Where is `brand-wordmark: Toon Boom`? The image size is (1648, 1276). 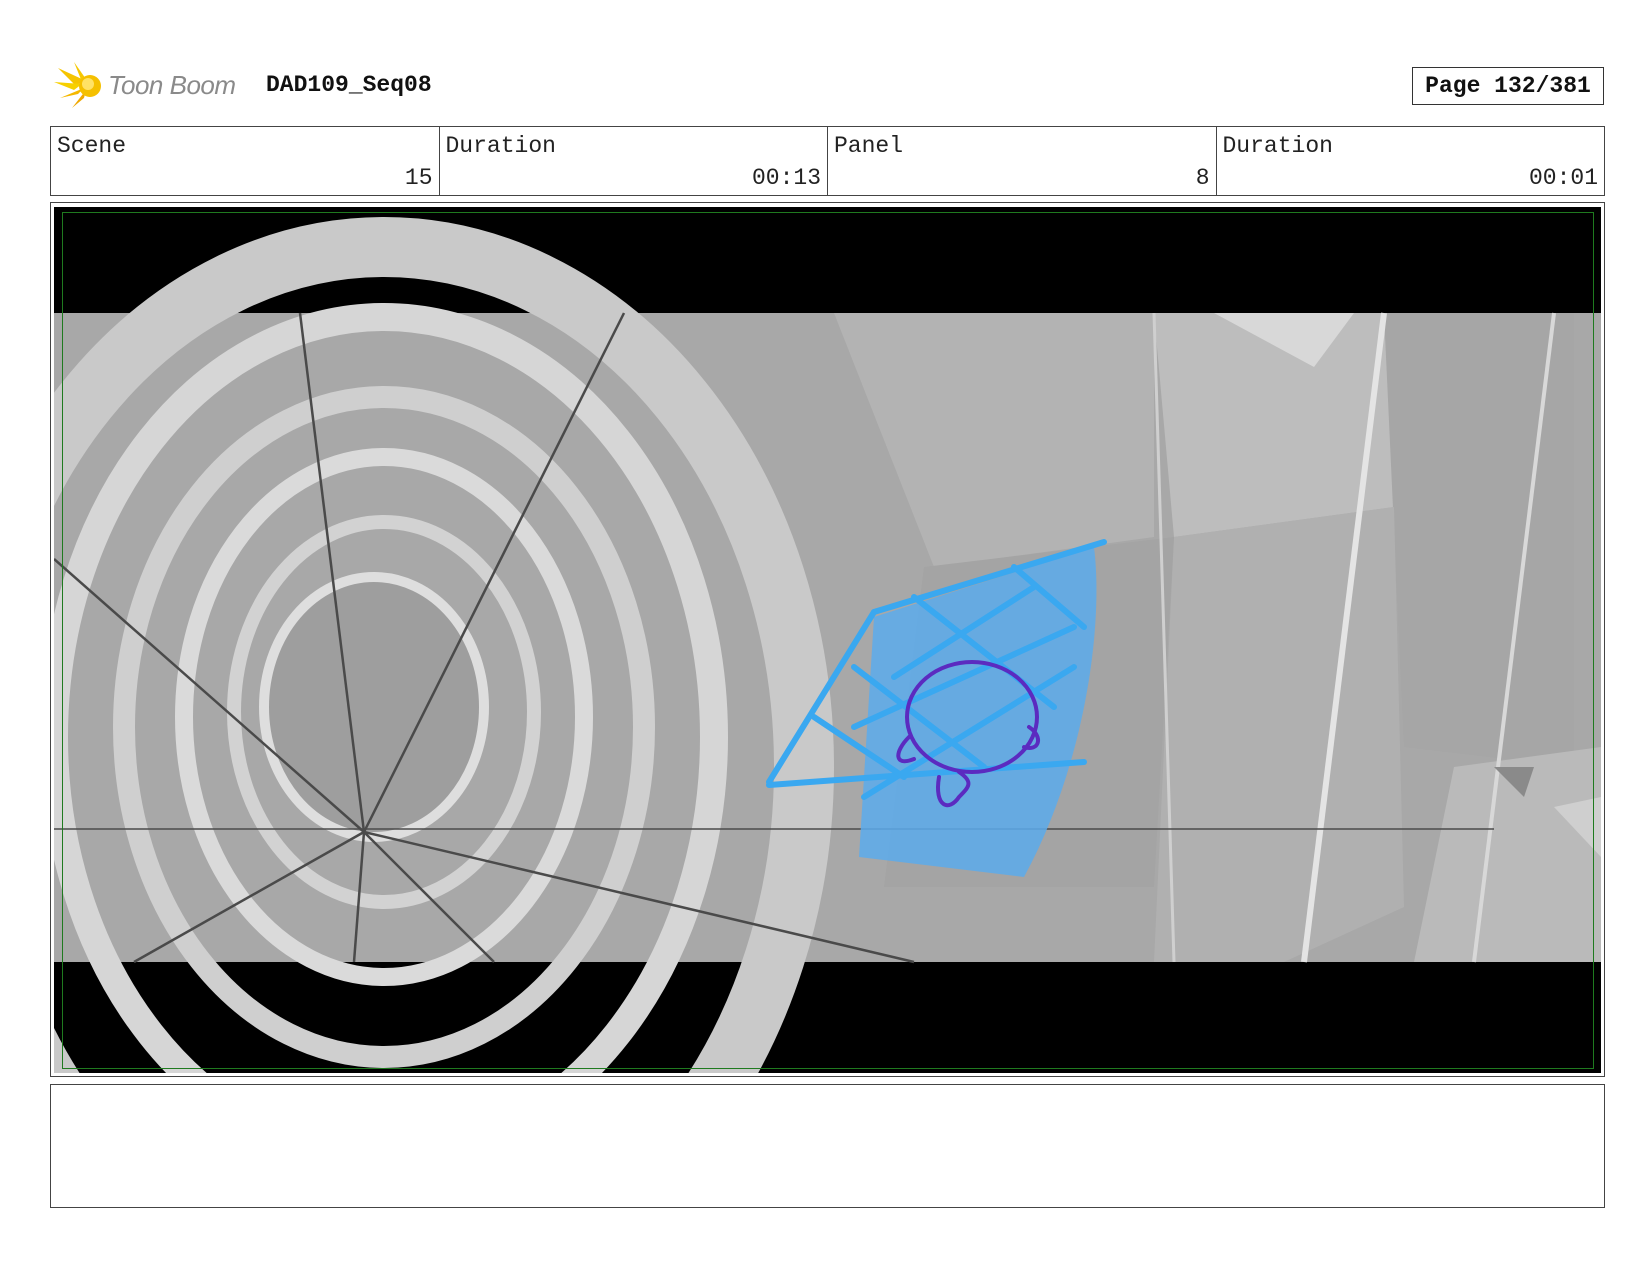
brand-wordmark: Toon Boom is located at coordinates (172, 85).